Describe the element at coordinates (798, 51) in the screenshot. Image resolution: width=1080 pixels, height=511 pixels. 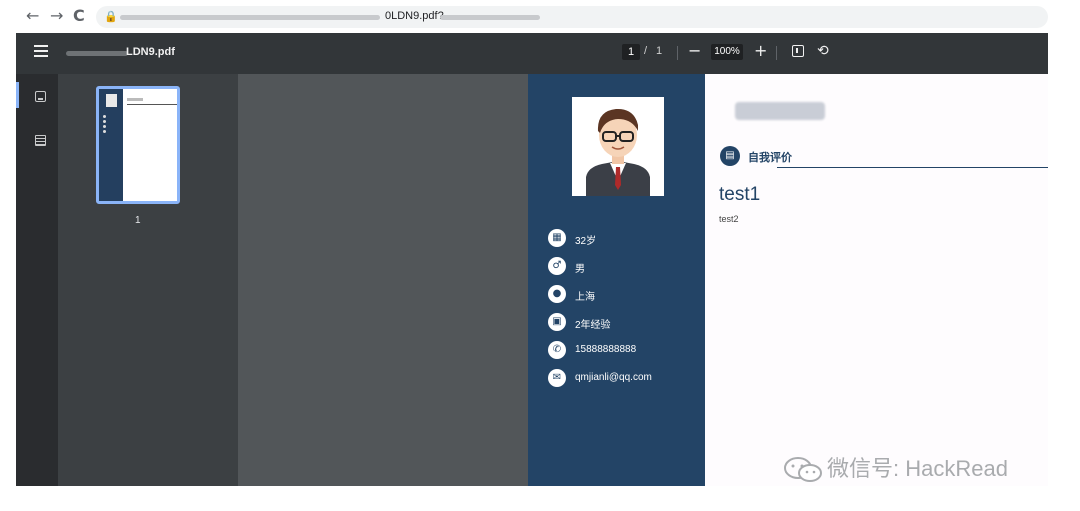
I see `fit-page-icon` at that location.